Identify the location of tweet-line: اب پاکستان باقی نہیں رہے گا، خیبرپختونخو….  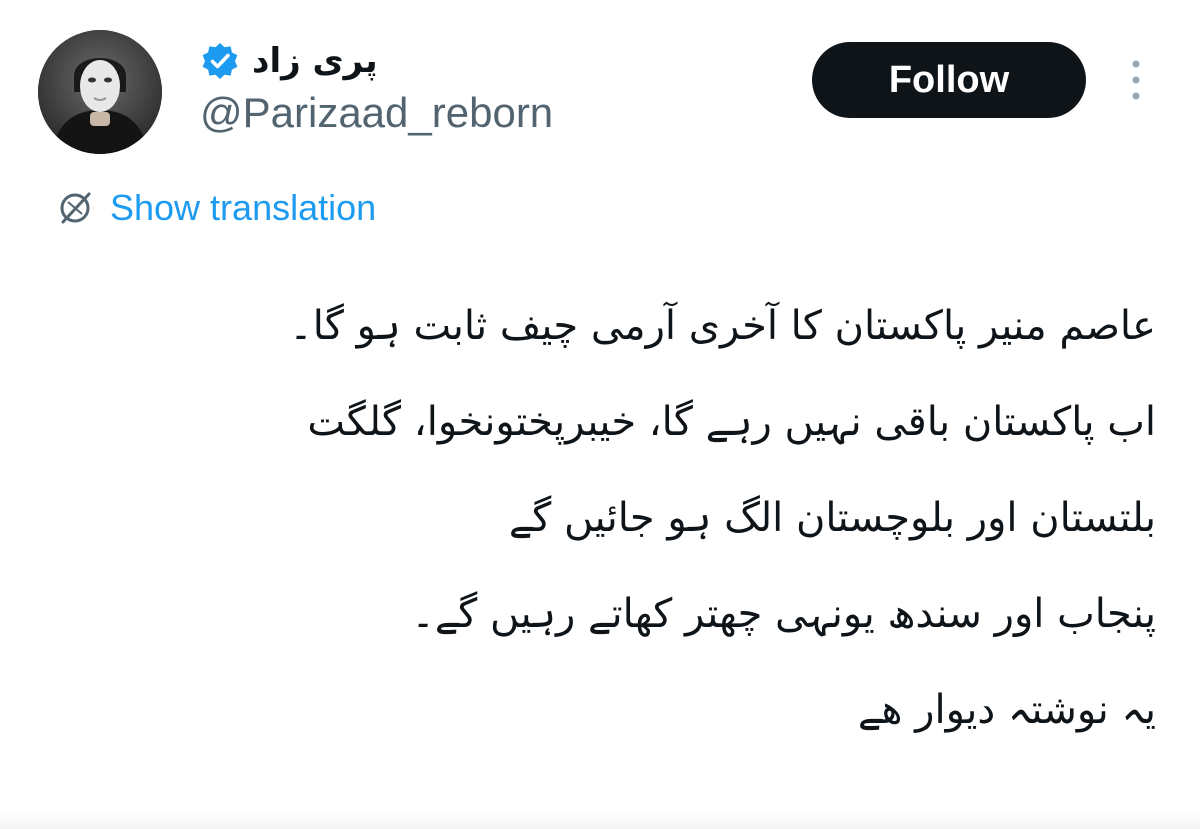
(731, 422).